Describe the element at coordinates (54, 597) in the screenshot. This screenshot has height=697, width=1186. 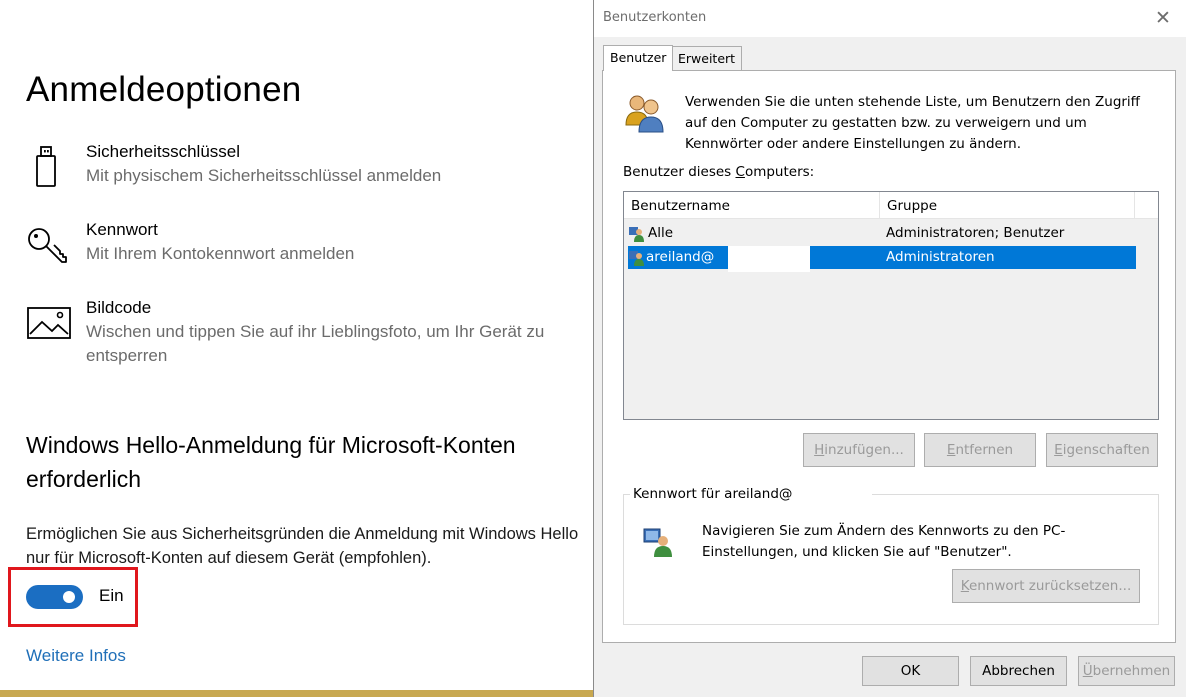
I see `hello-toggle-switch` at that location.